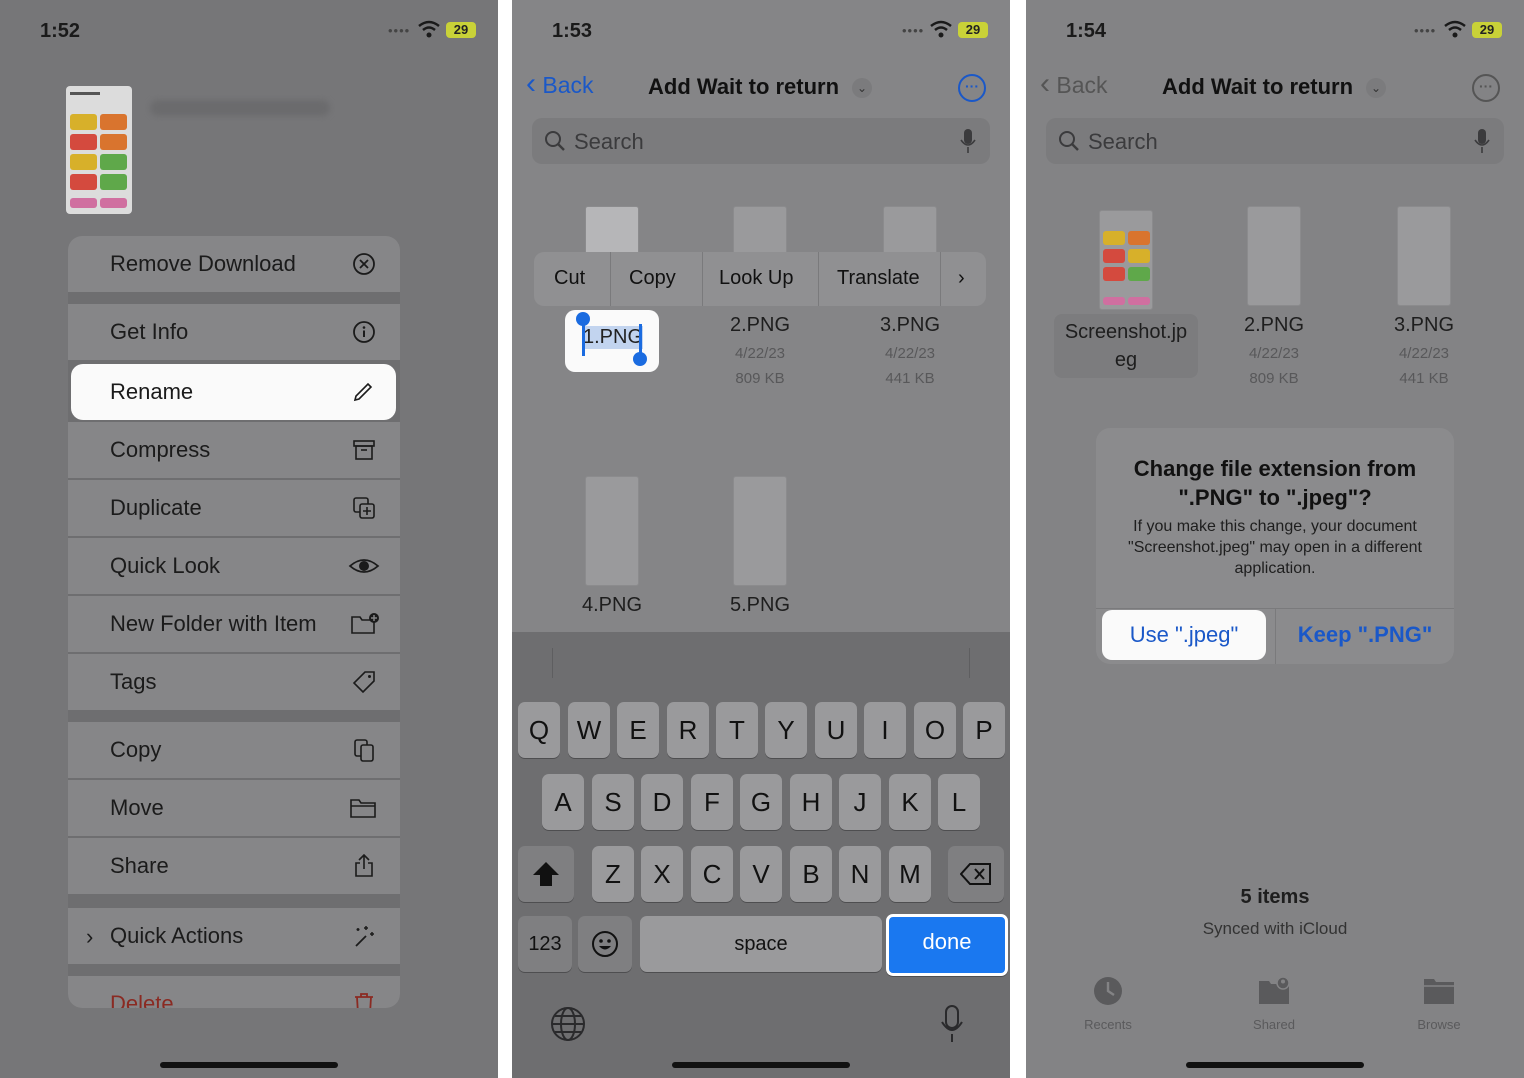 Image resolution: width=1524 pixels, height=1078 pixels. What do you see at coordinates (539, 730) in the screenshot?
I see `key-q: Q` at bounding box center [539, 730].